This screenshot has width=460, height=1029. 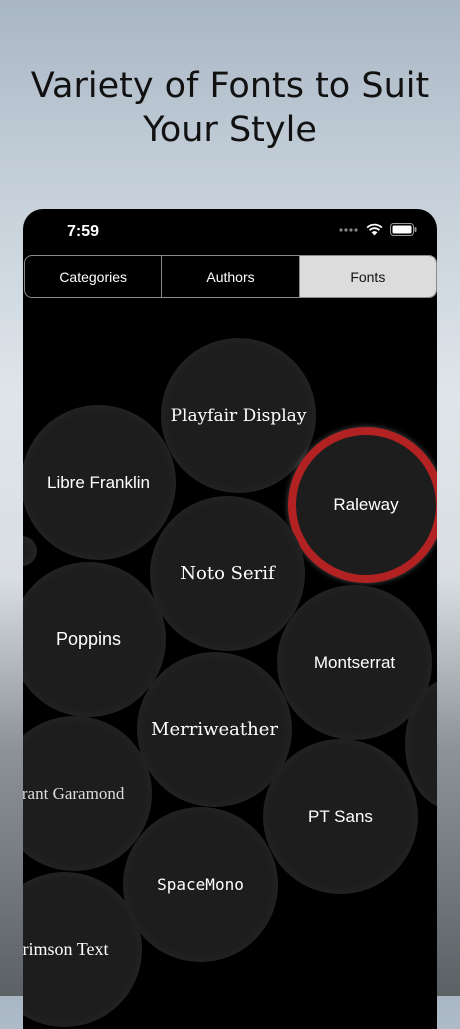 I want to click on status-icons, so click(x=378, y=229).